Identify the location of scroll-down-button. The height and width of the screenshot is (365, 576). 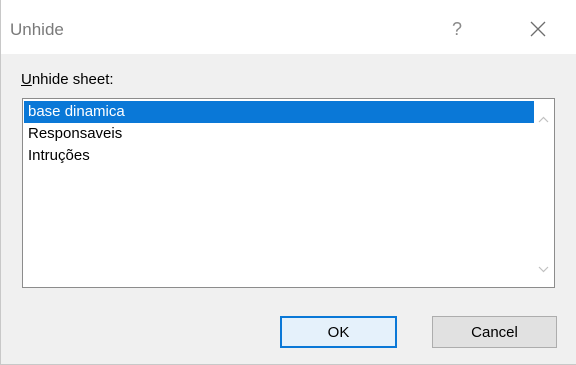
(543, 269).